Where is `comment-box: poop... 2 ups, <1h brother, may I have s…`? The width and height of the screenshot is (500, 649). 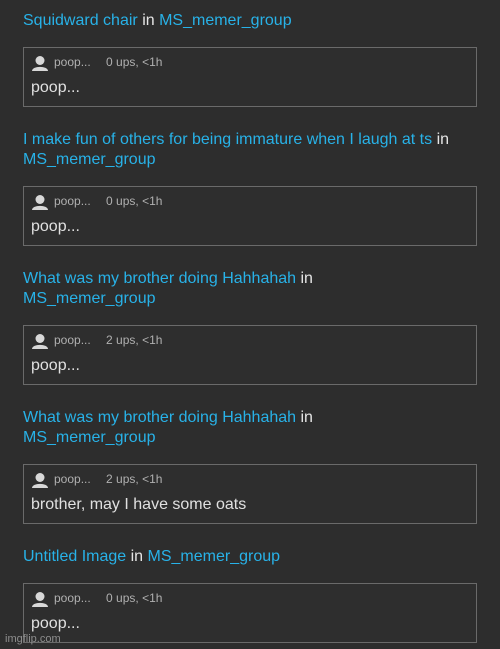
comment-box: poop... 2 ups, <1h brother, may I have s… is located at coordinates (250, 494).